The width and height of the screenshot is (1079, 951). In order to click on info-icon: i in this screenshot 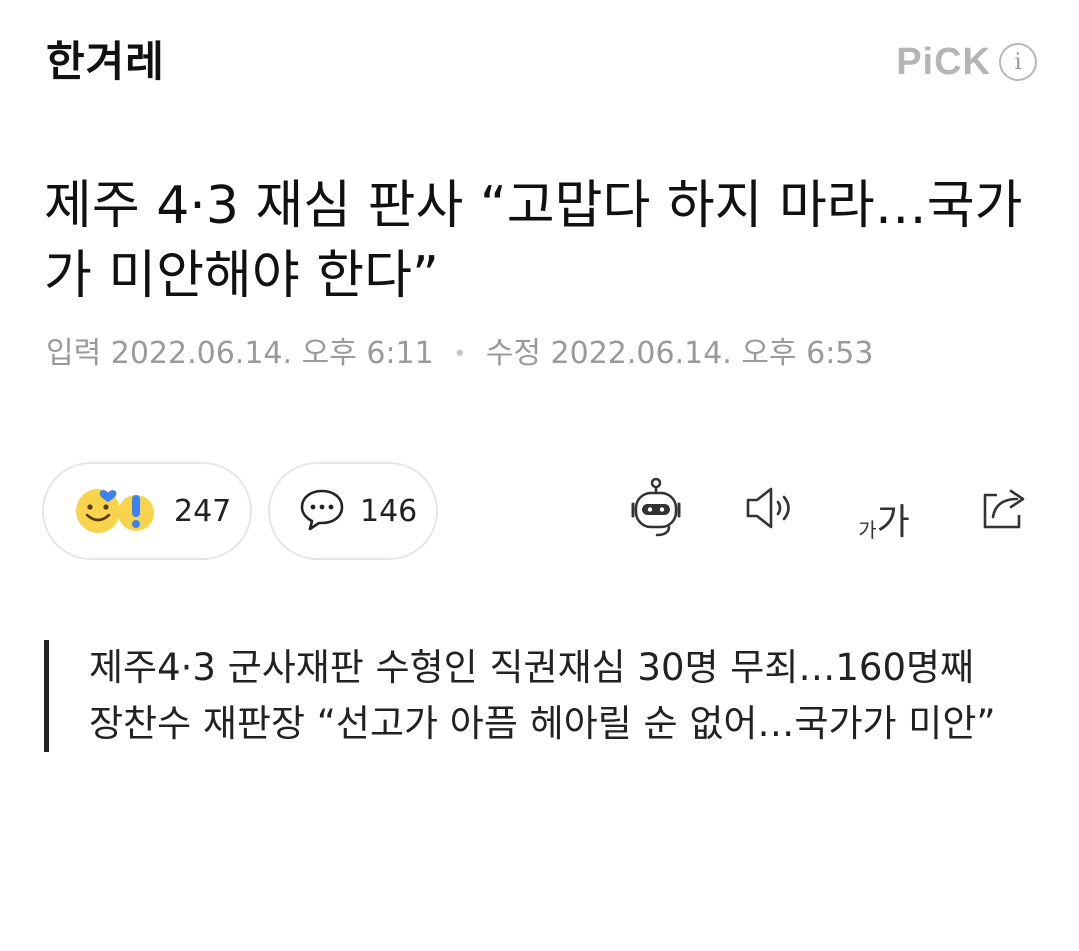, I will do `click(1018, 62)`.